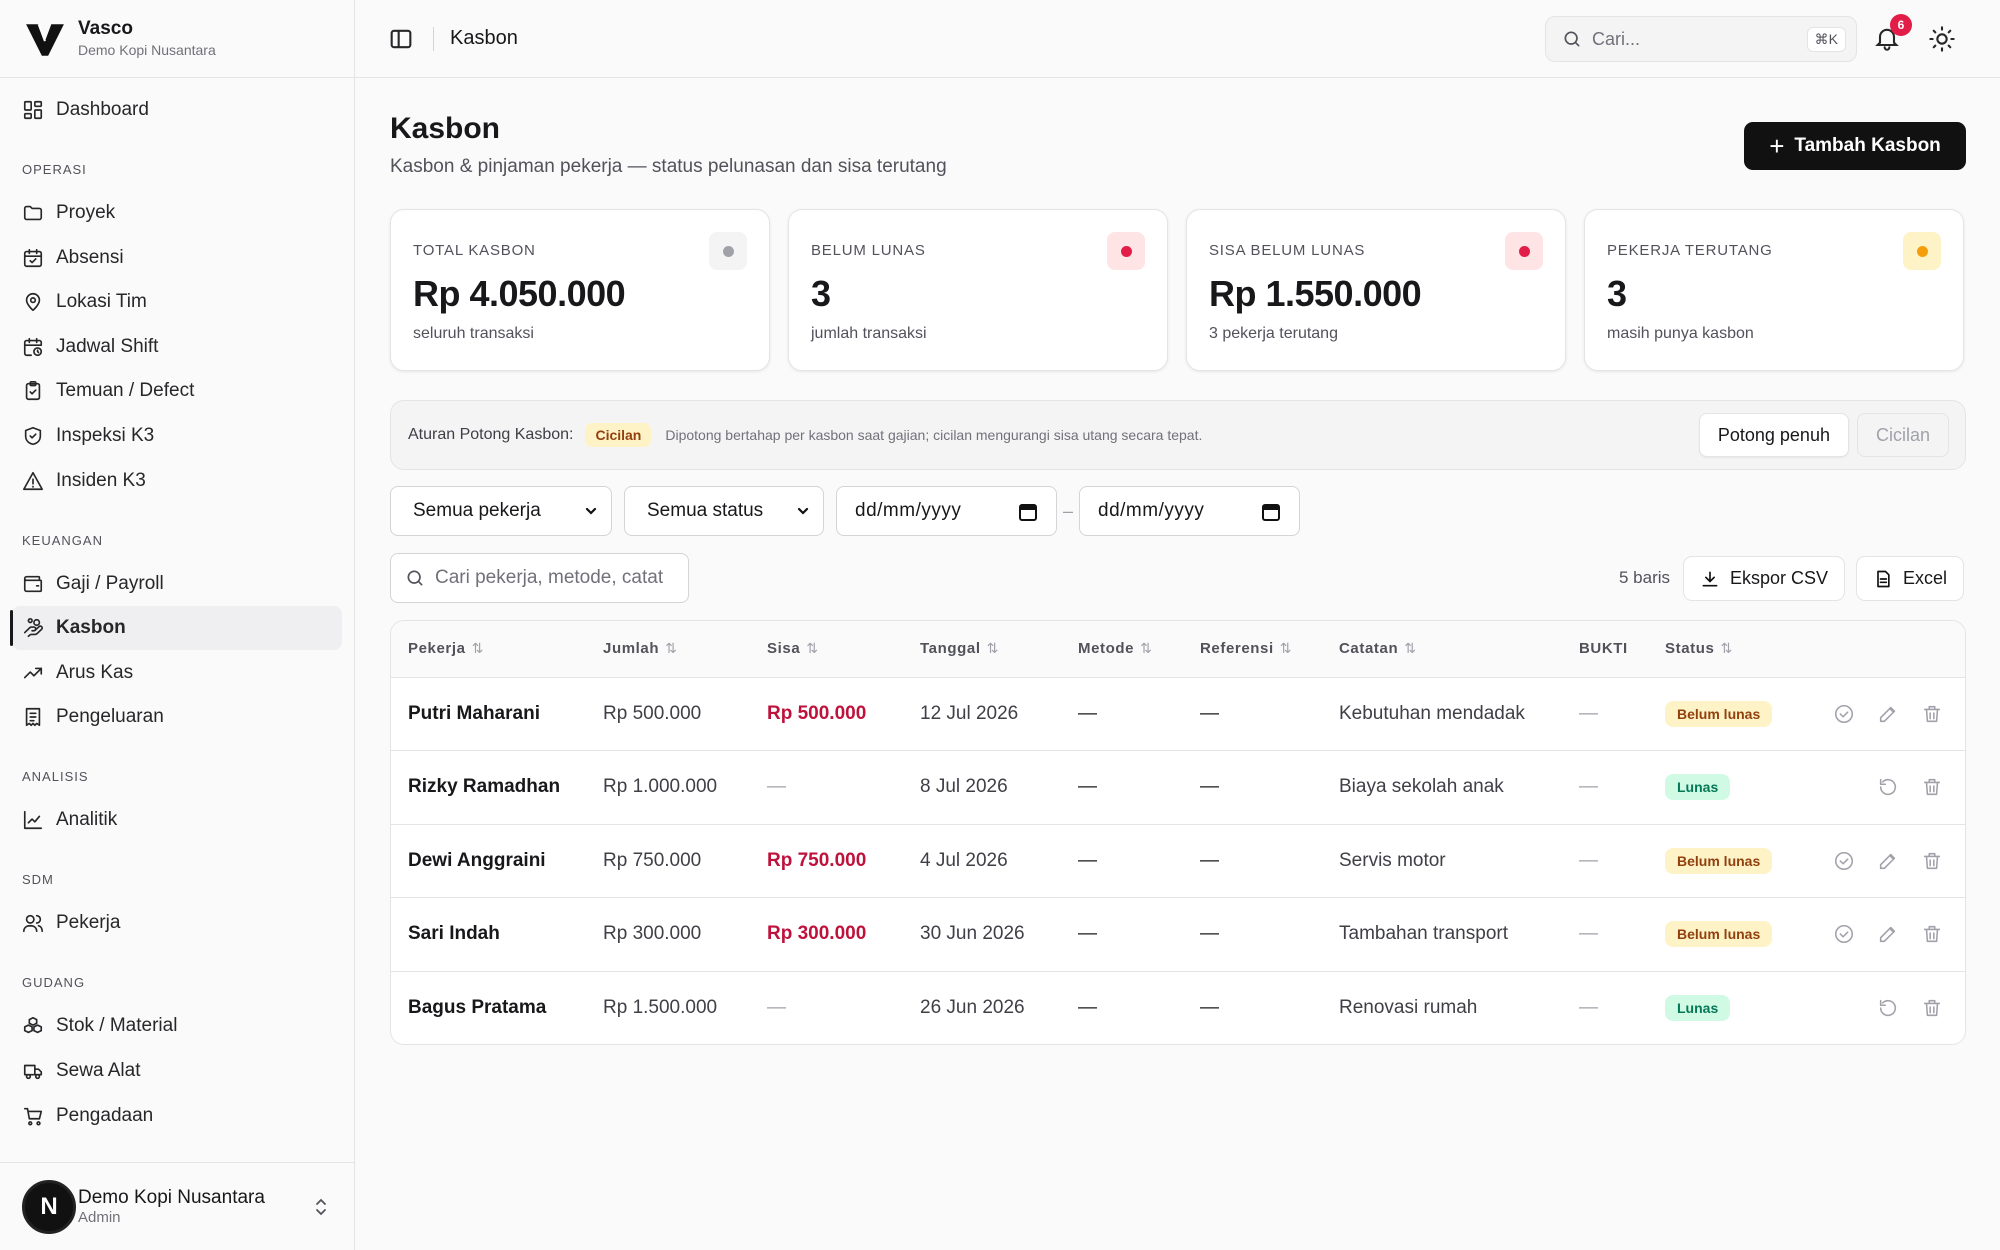 The image size is (2000, 1250). Describe the element at coordinates (1876, 787) in the screenshot. I see `cell-actions` at that location.